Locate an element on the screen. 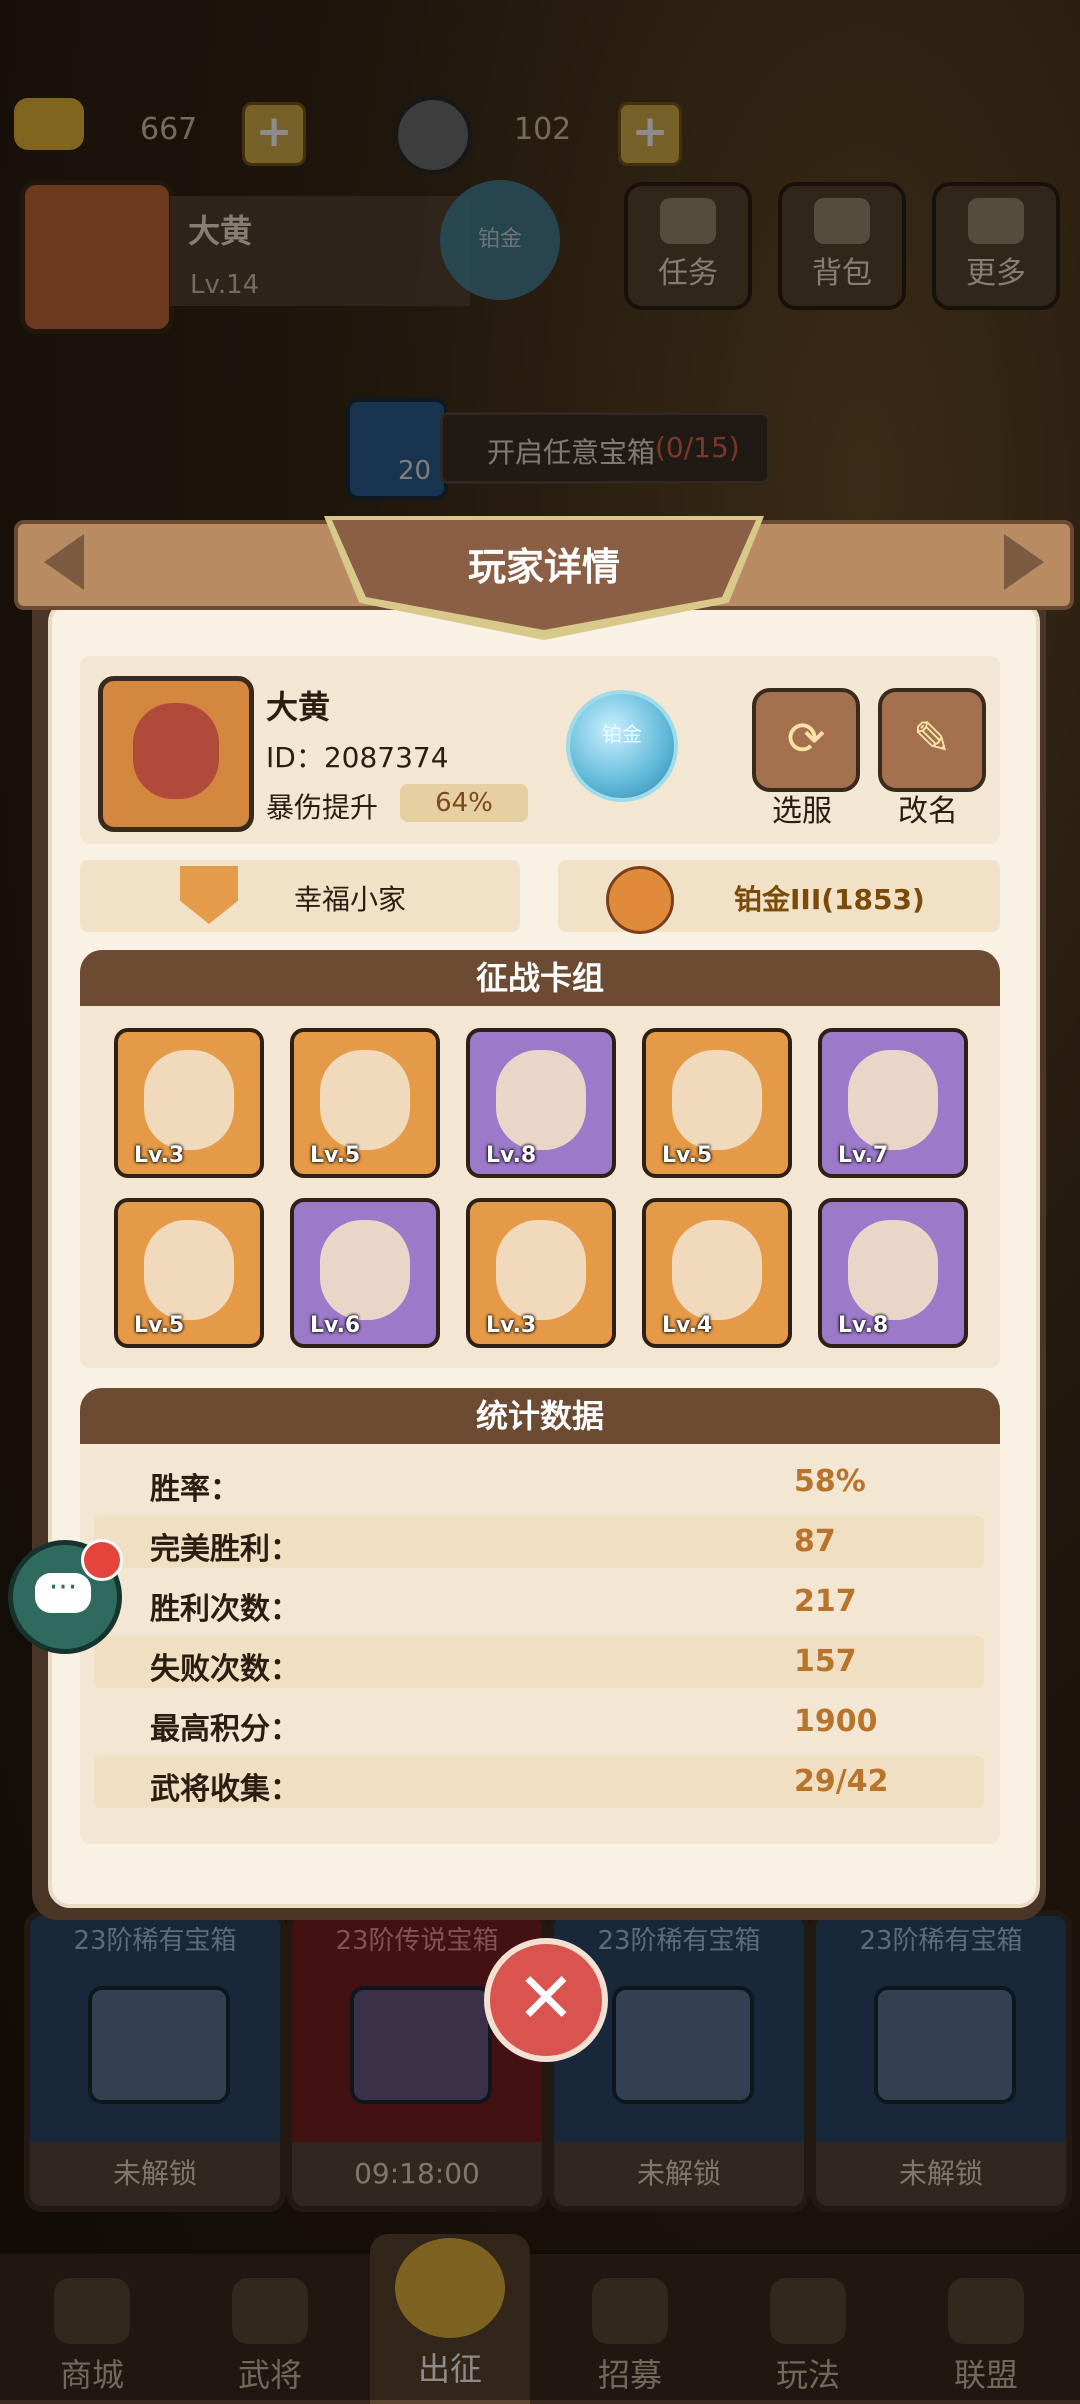 This screenshot has width=1080, height=2404. hero-card: Lv.7 is located at coordinates (893, 1103).